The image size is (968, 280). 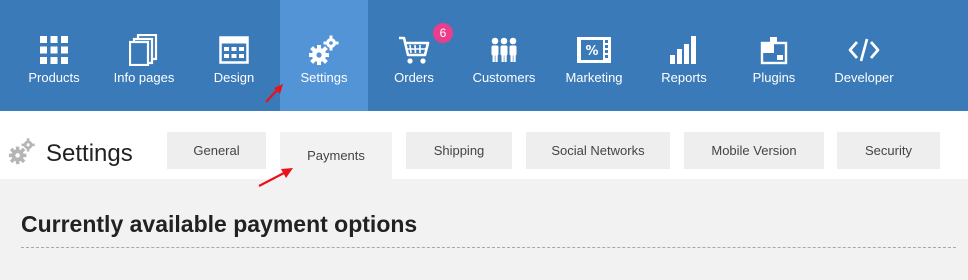 I want to click on nav-label: Reports, so click(x=684, y=77).